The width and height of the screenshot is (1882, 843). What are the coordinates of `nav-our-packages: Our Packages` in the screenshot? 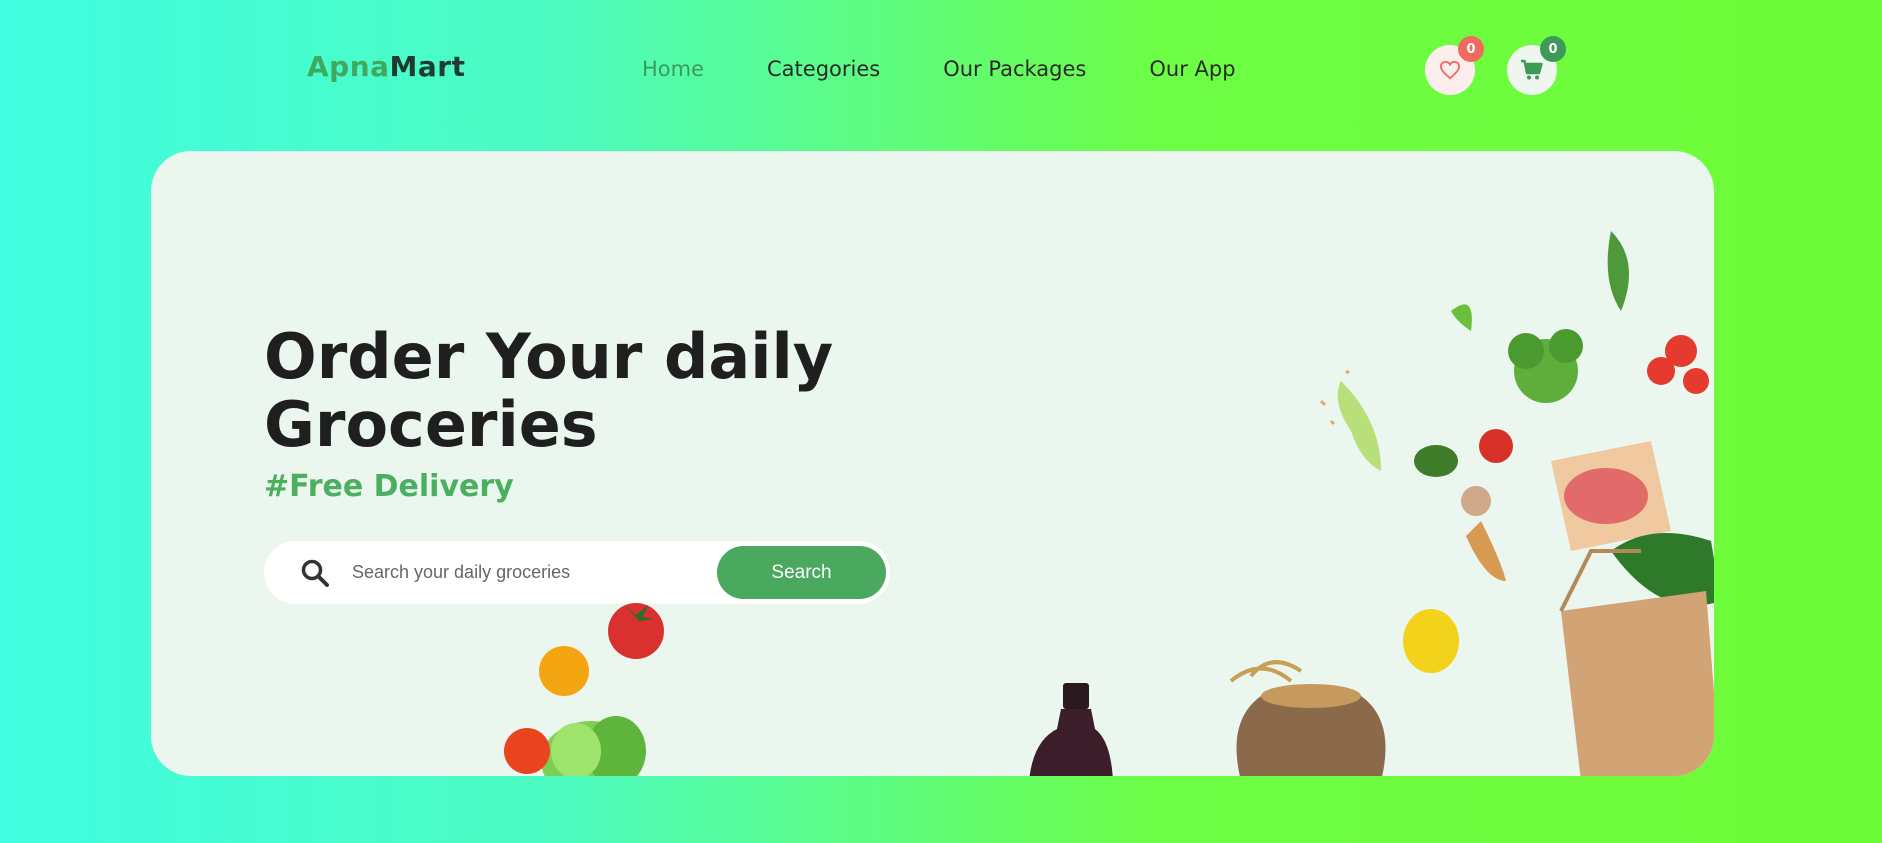 It's located at (1014, 69).